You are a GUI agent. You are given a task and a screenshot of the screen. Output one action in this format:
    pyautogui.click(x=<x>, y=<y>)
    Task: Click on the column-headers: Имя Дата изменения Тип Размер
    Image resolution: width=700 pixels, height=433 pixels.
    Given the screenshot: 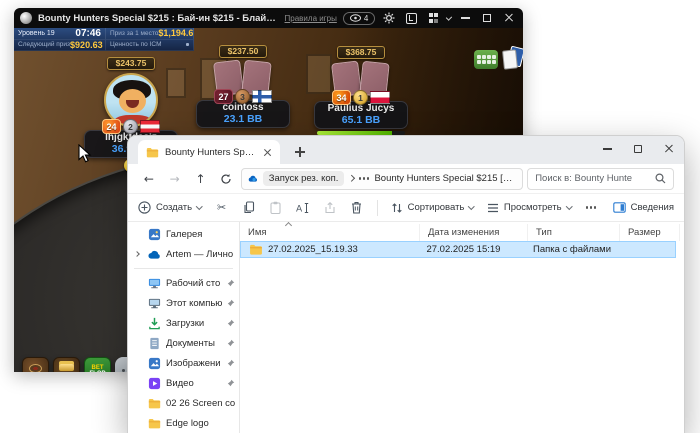 What is the action you would take?
    pyautogui.click(x=462, y=231)
    